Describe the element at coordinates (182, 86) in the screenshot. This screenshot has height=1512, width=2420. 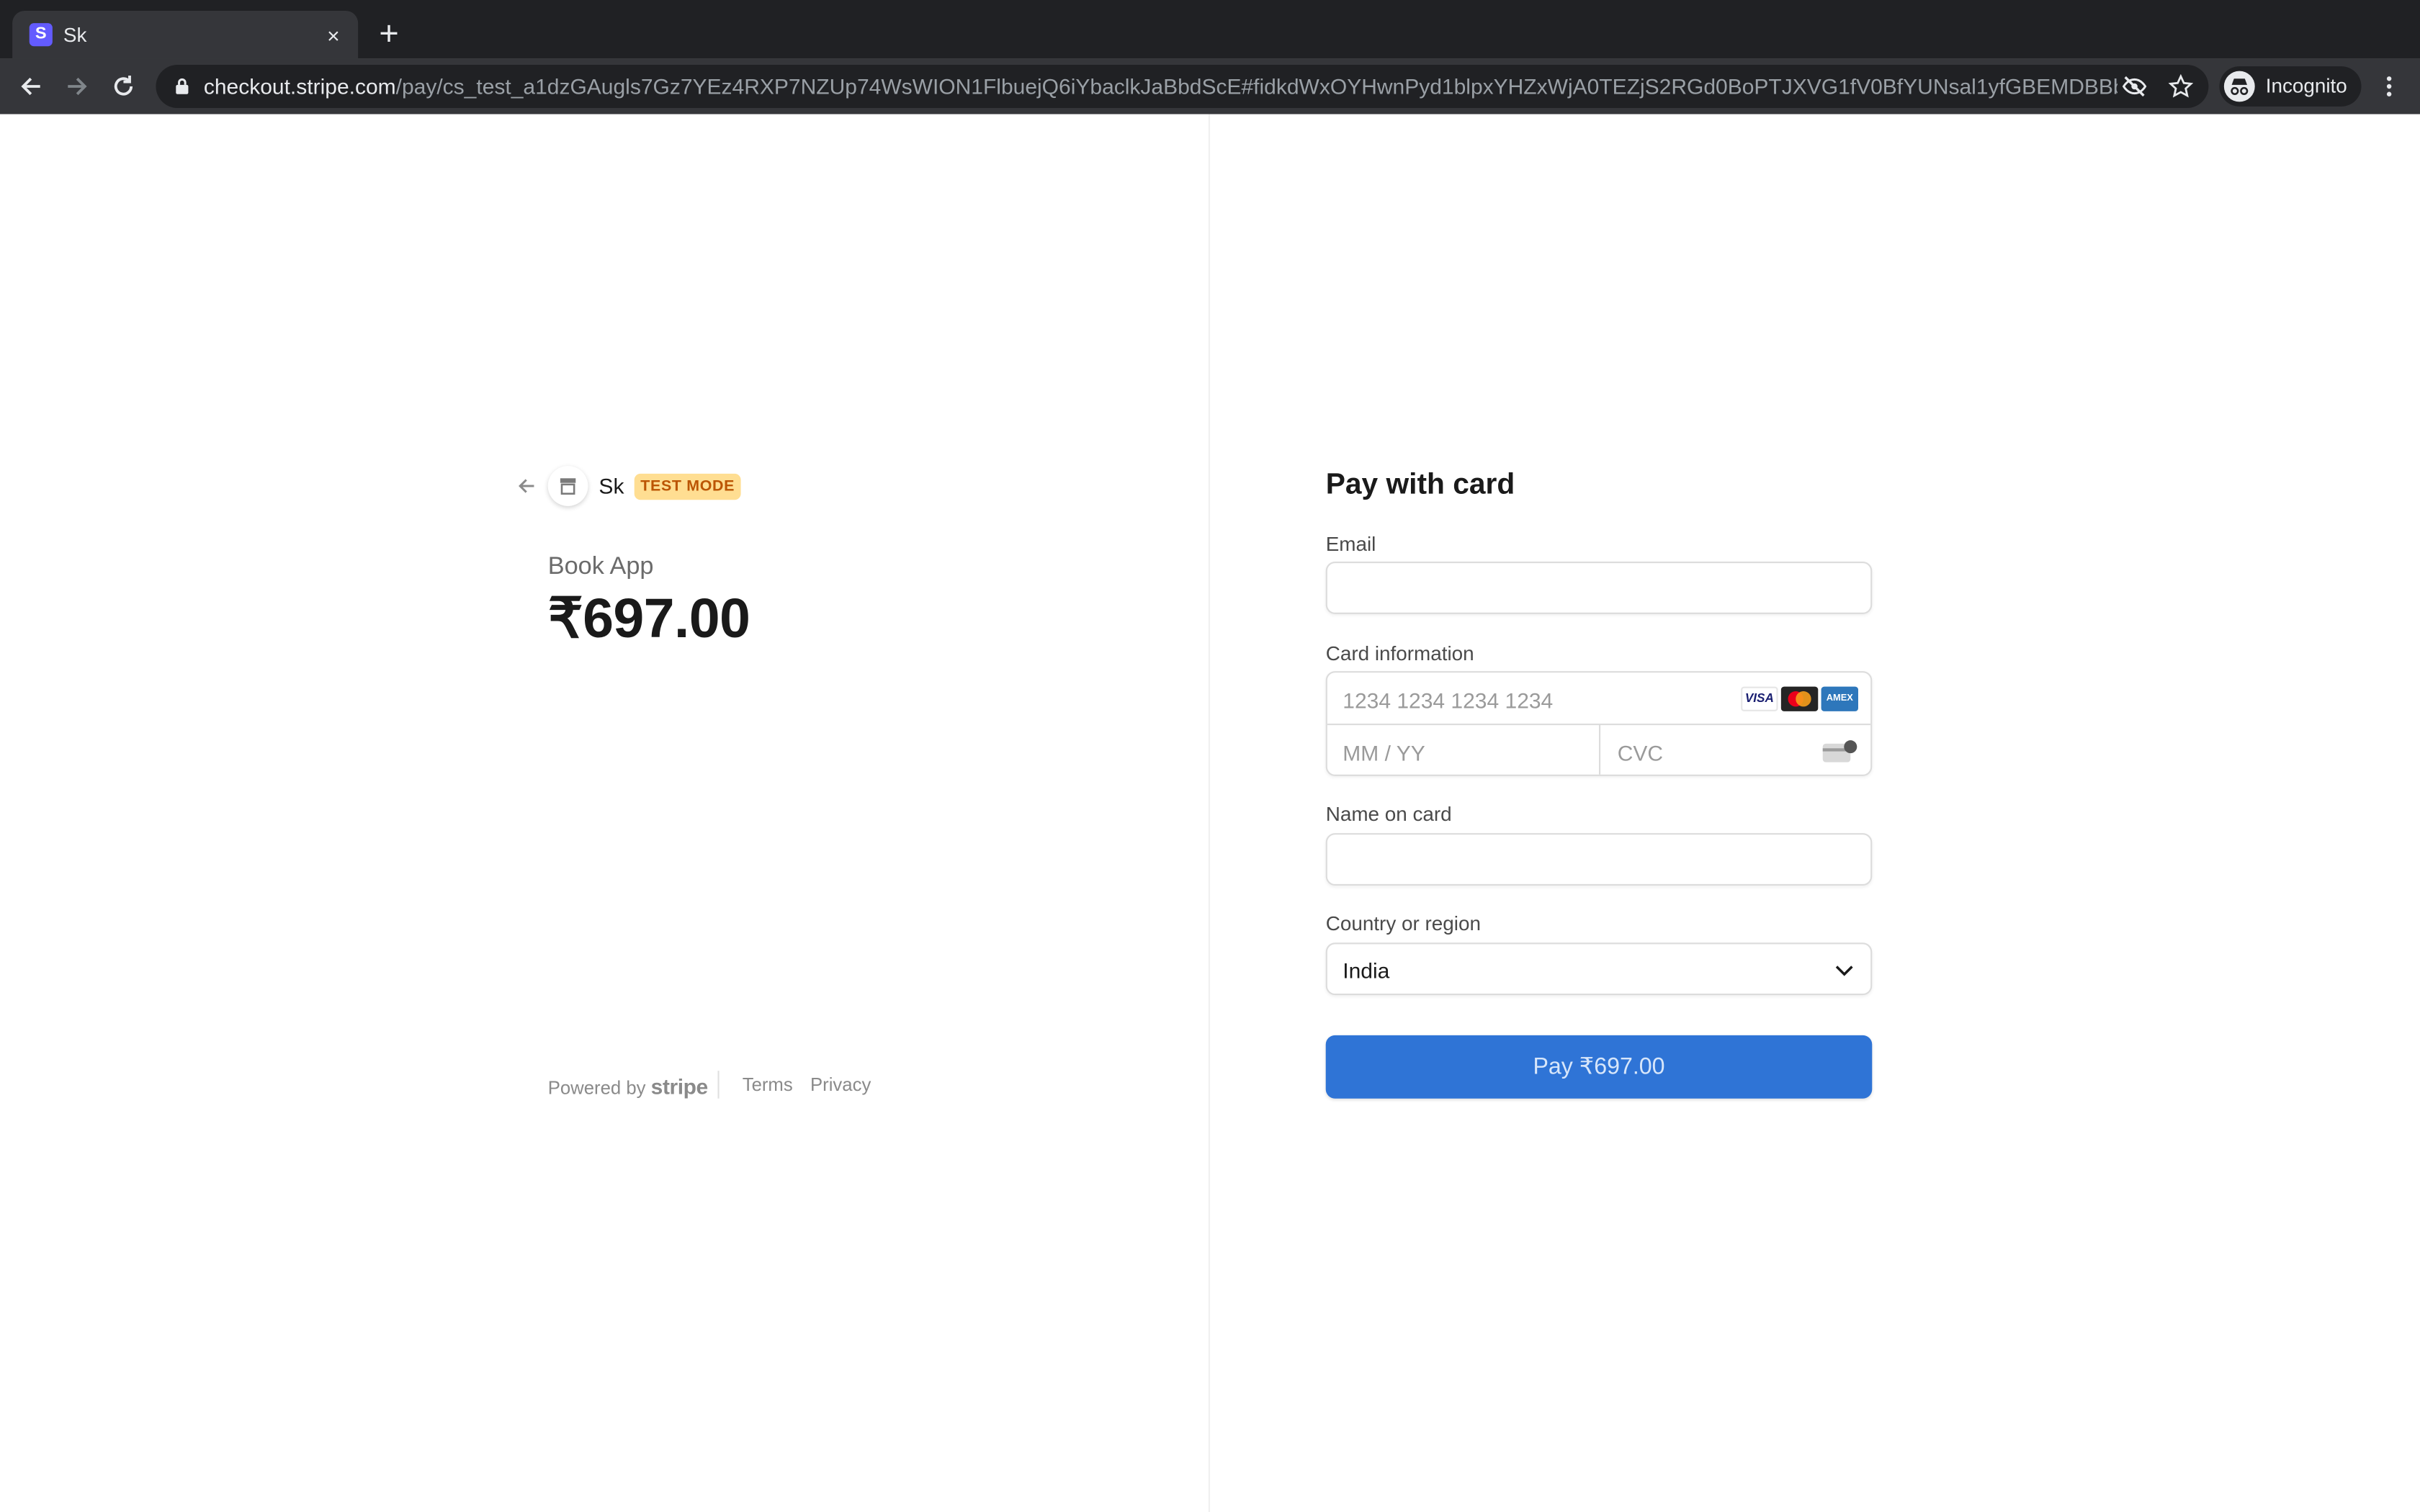
I see `lock-icon` at that location.